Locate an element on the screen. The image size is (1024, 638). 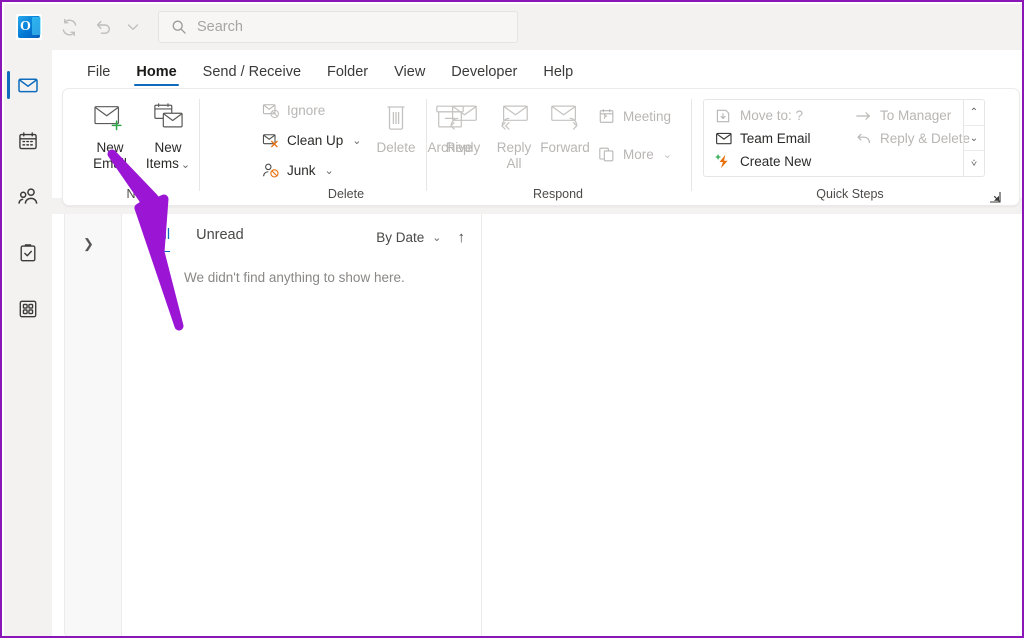
quick-step-team-email: Team Email is located at coordinates (762, 138).